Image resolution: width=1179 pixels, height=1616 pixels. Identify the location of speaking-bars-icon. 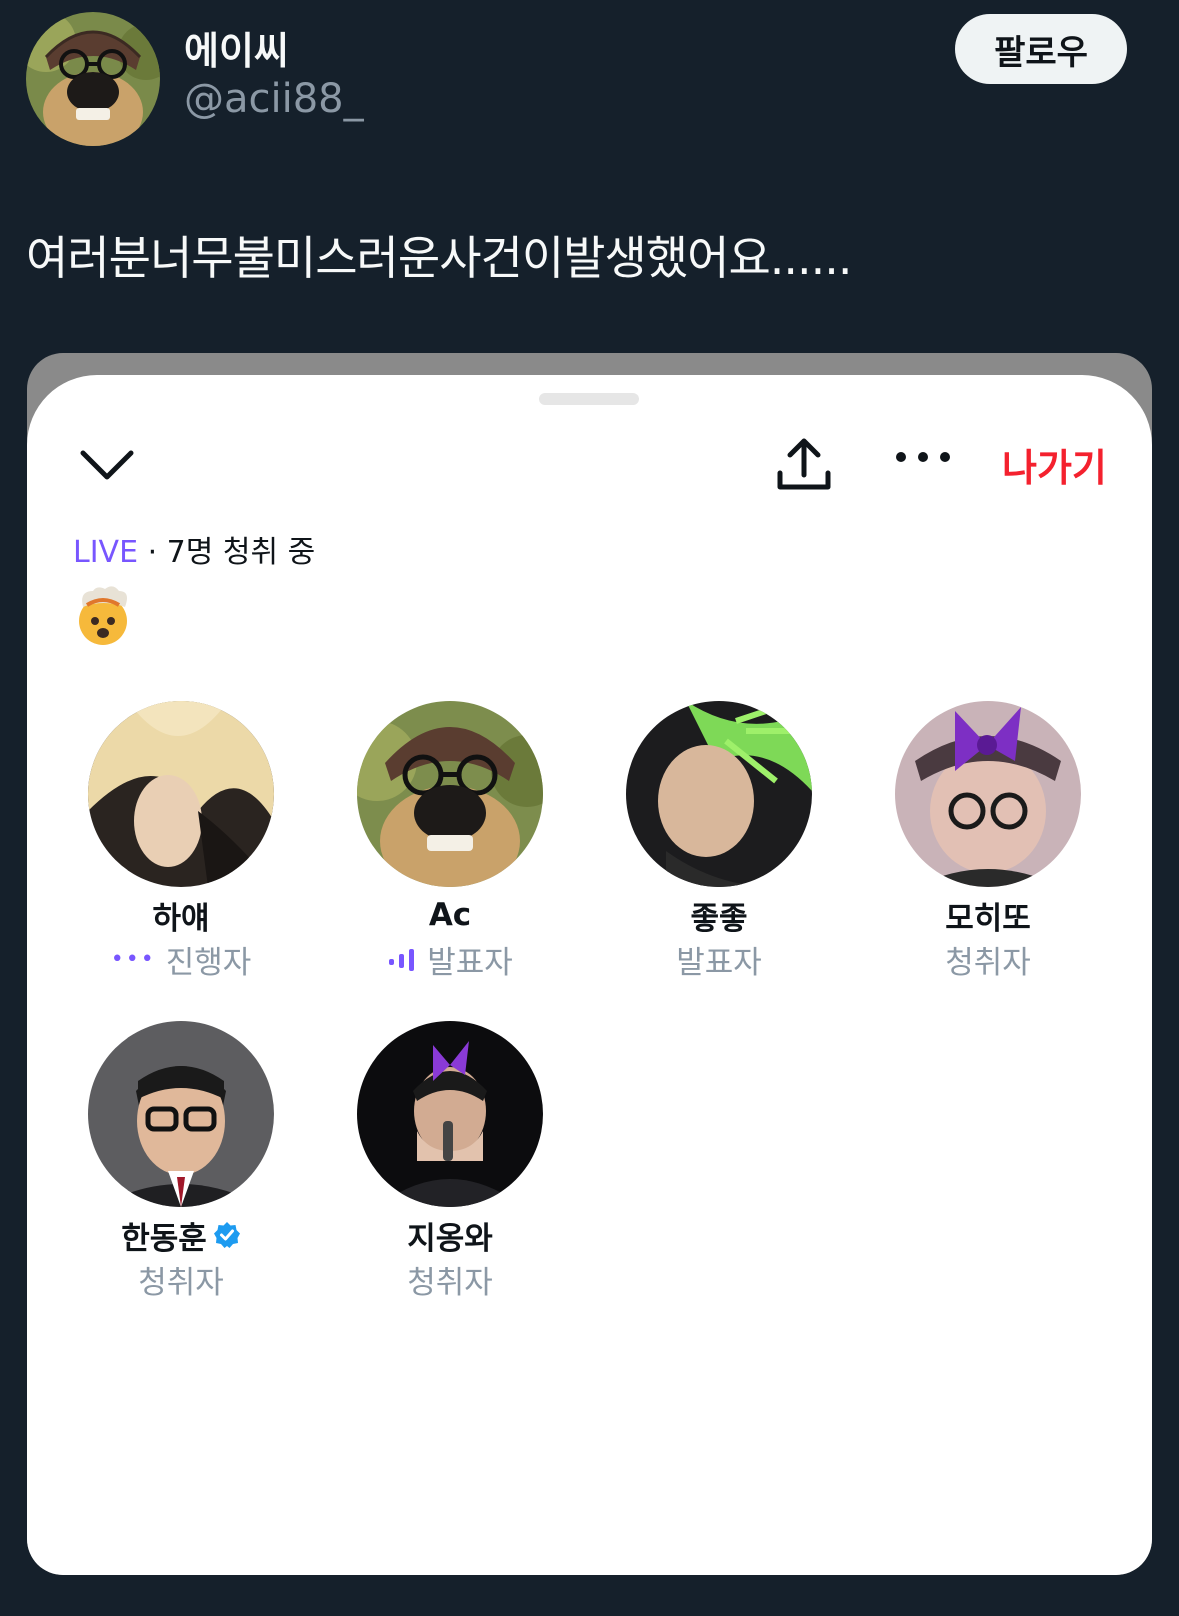
(402, 959).